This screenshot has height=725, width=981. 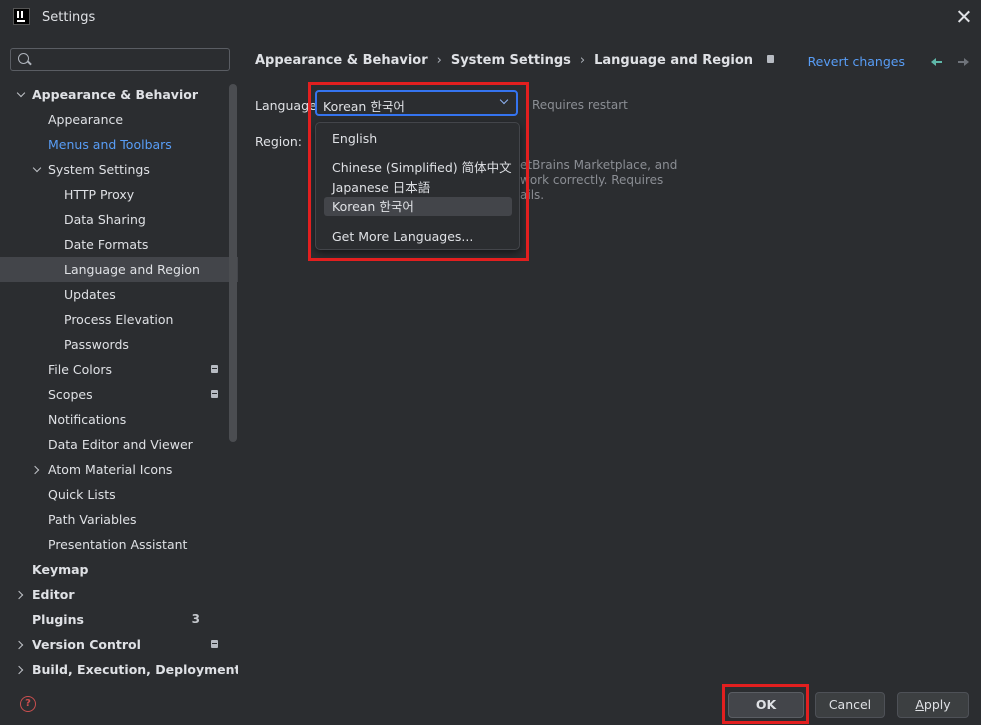 What do you see at coordinates (70, 394) in the screenshot?
I see `tree-item-label: Scopes` at bounding box center [70, 394].